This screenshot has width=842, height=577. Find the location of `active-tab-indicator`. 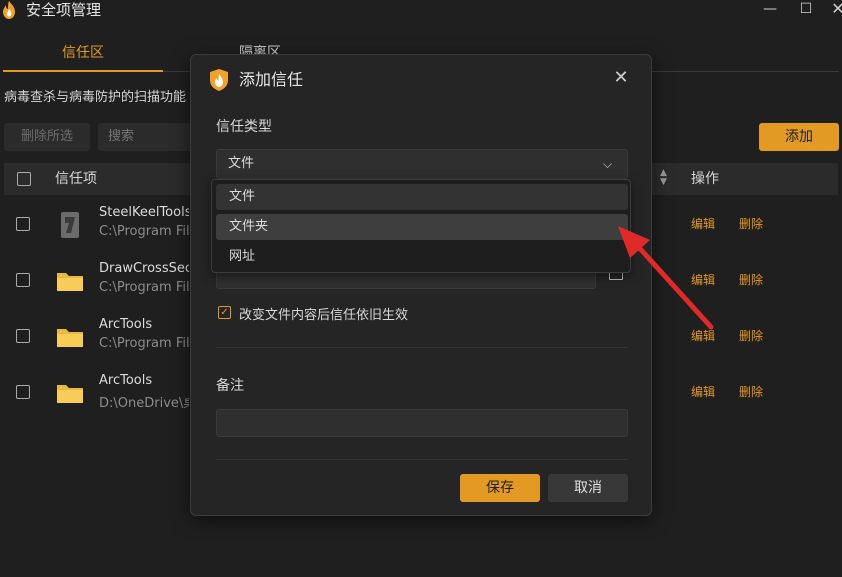

active-tab-indicator is located at coordinates (83, 71).